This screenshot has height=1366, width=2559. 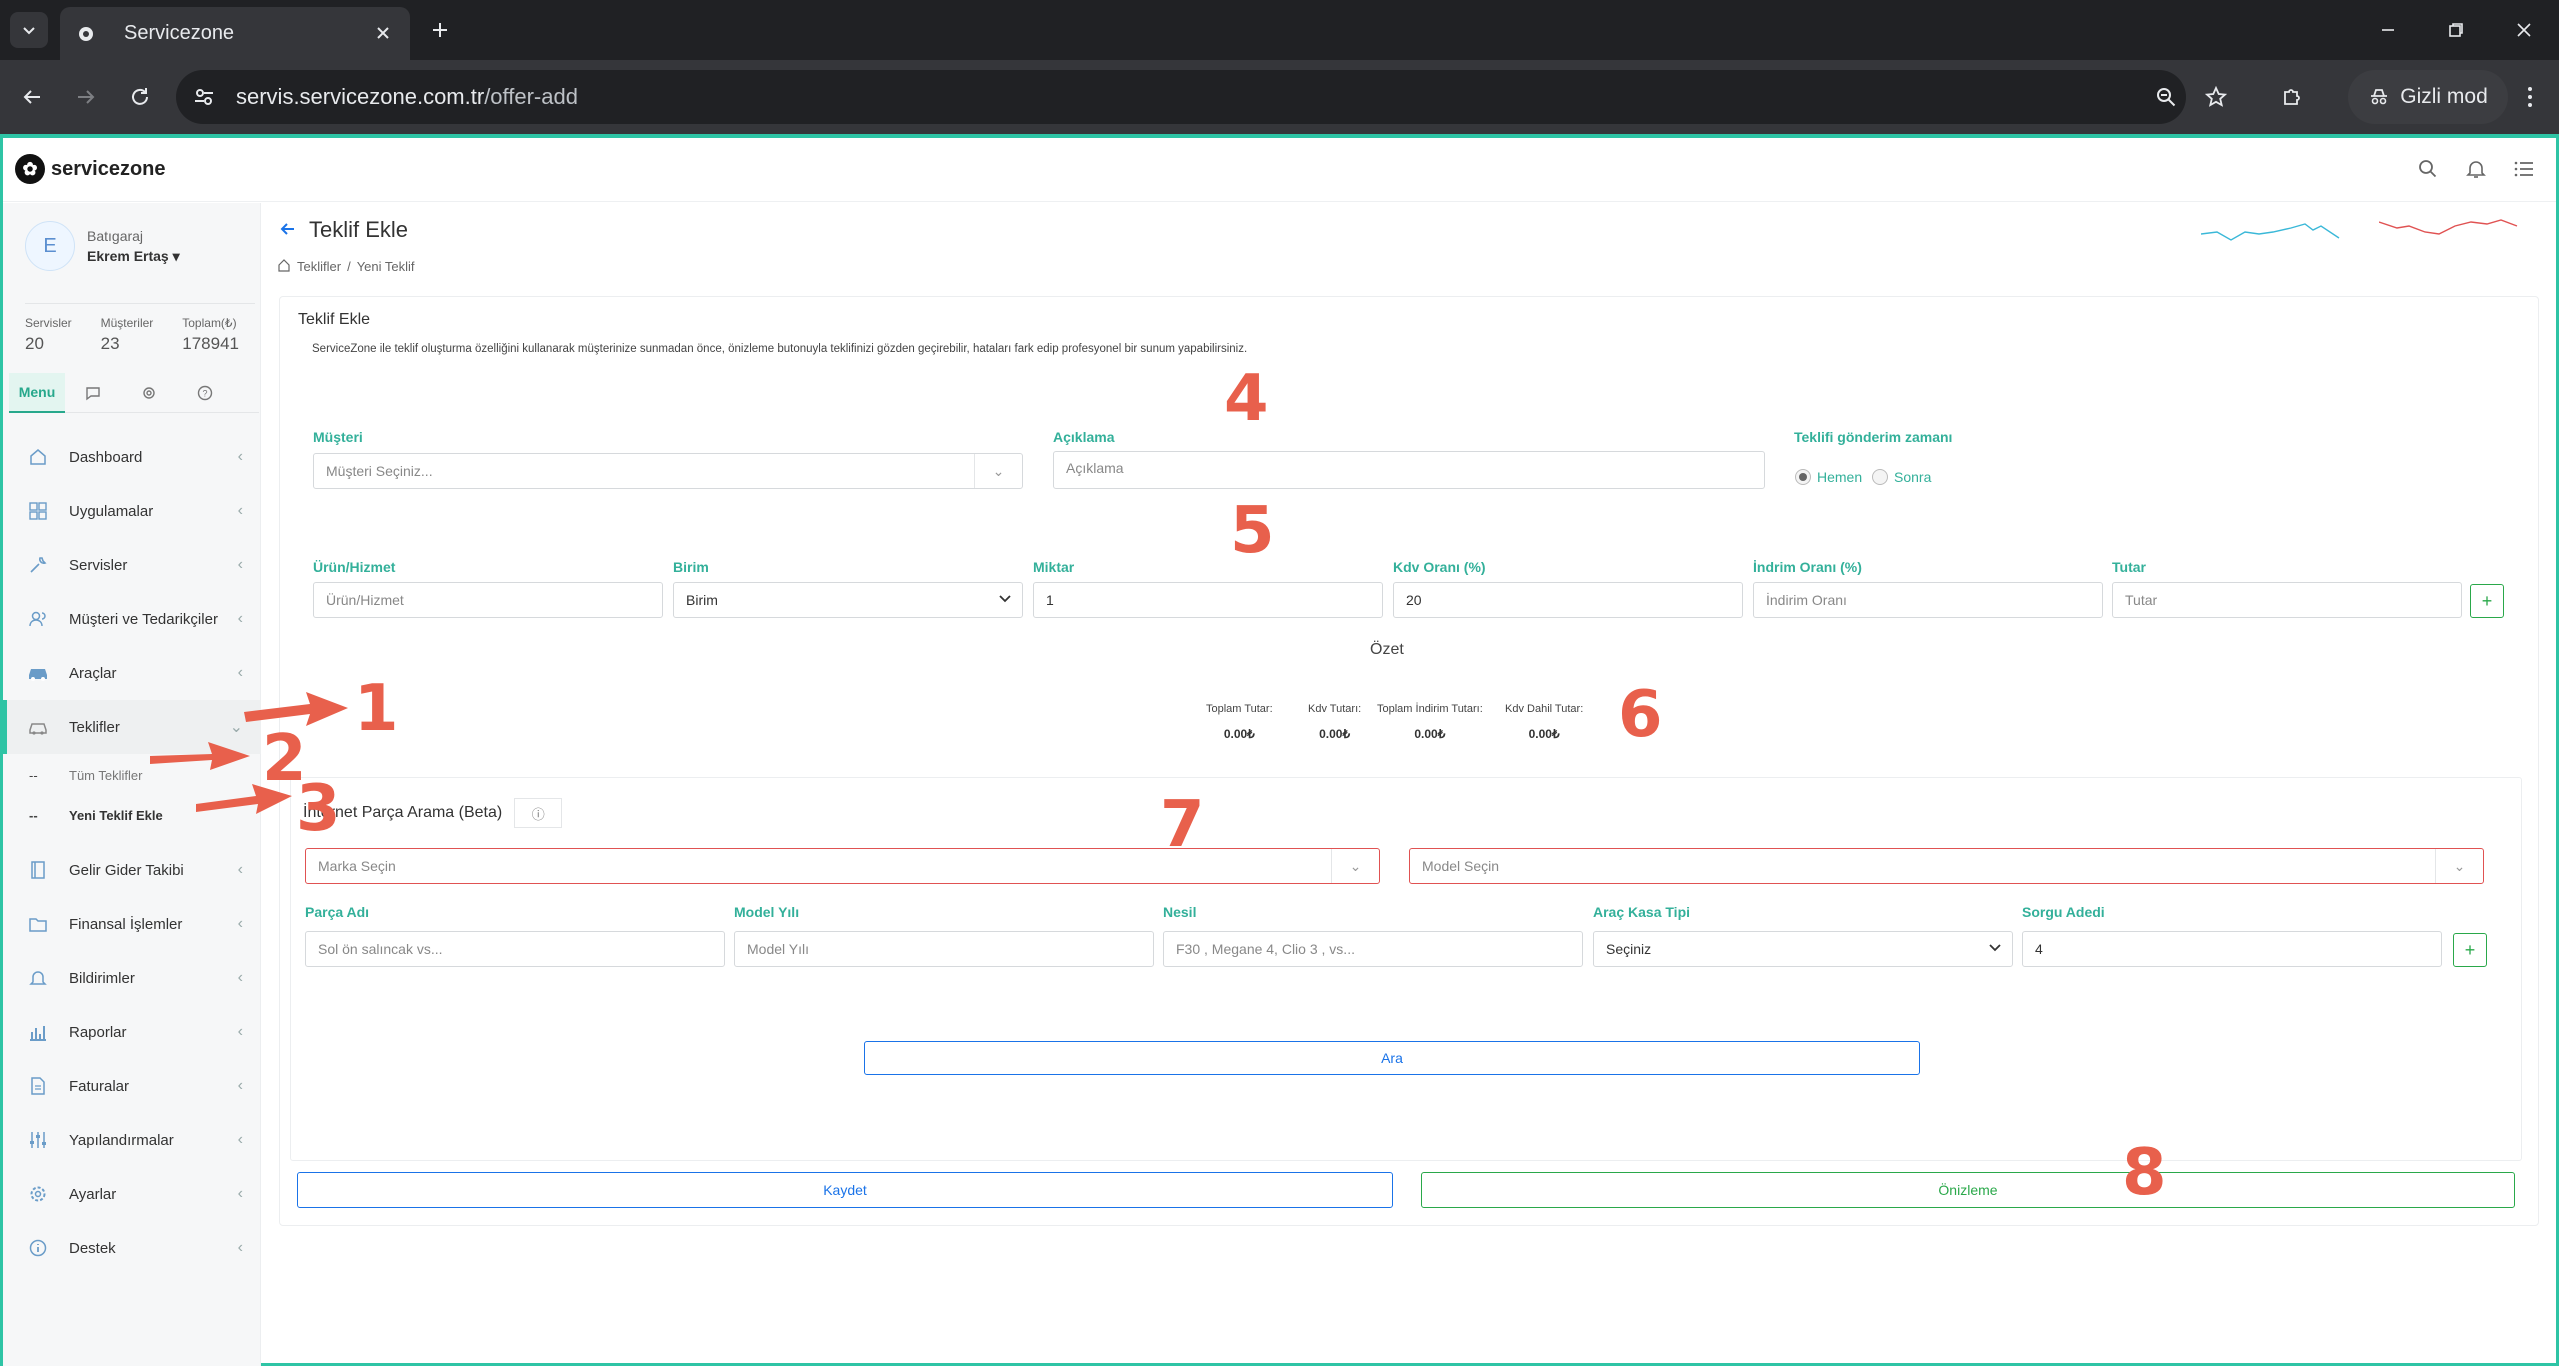 I want to click on radio-sonra: Sonra, so click(x=1901, y=477).